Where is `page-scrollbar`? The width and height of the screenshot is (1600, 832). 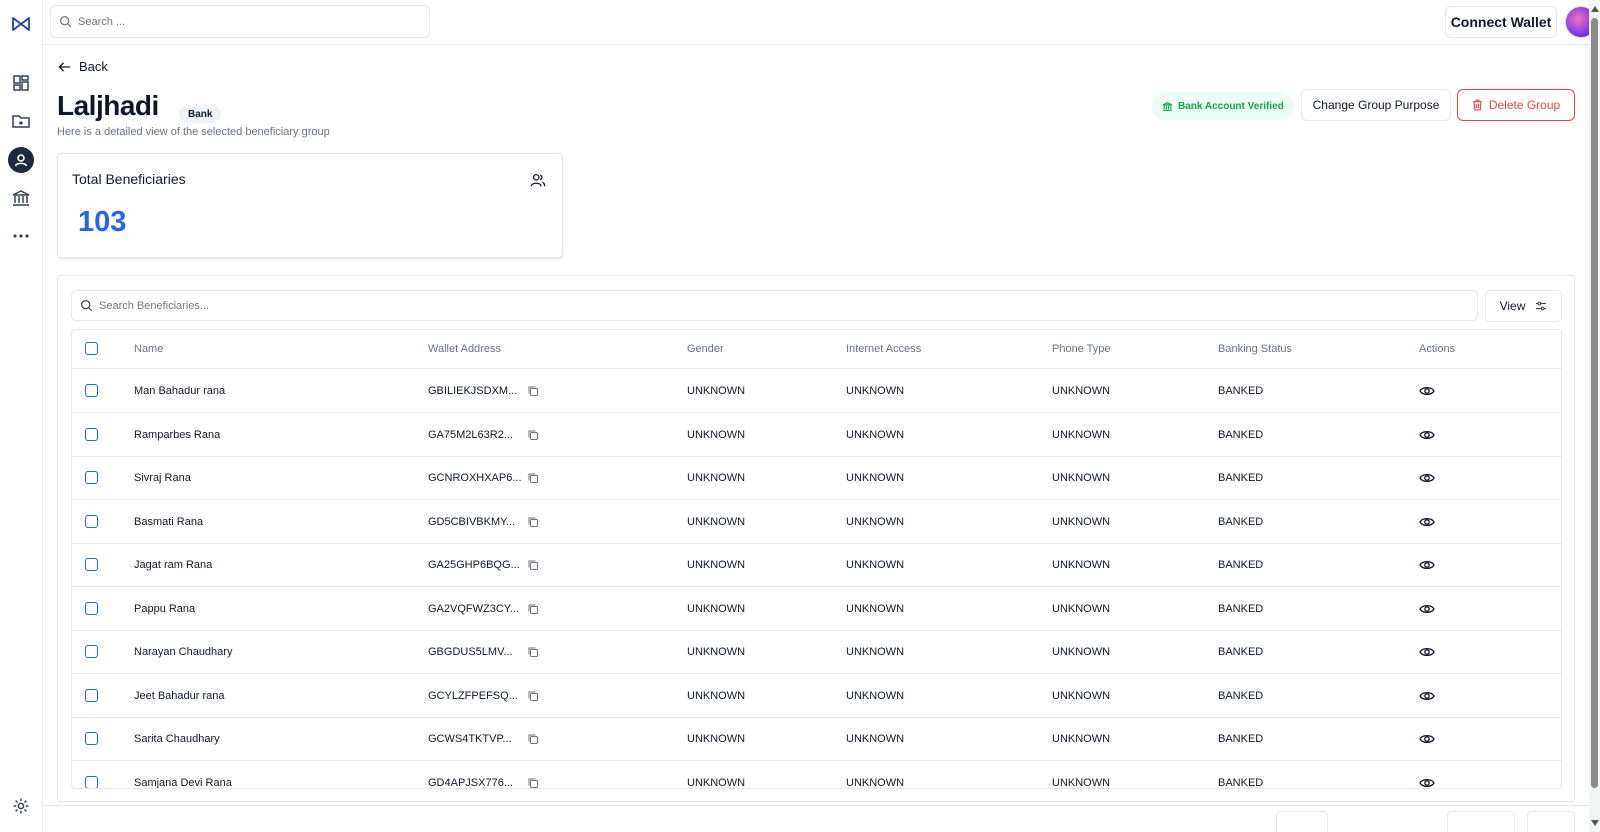 page-scrollbar is located at coordinates (1594, 416).